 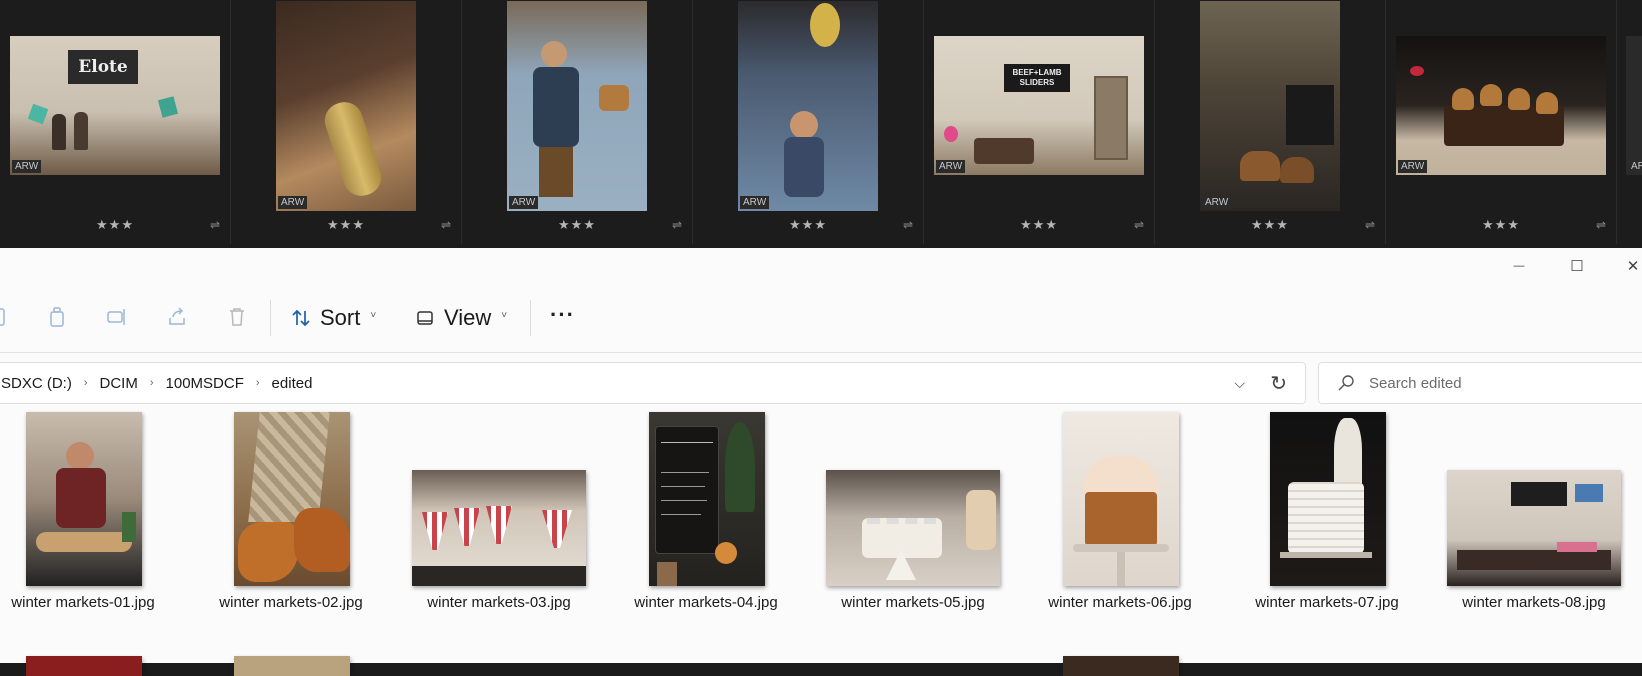 What do you see at coordinates (1534, 602) in the screenshot?
I see `file-name: winter markets-08.jpg` at bounding box center [1534, 602].